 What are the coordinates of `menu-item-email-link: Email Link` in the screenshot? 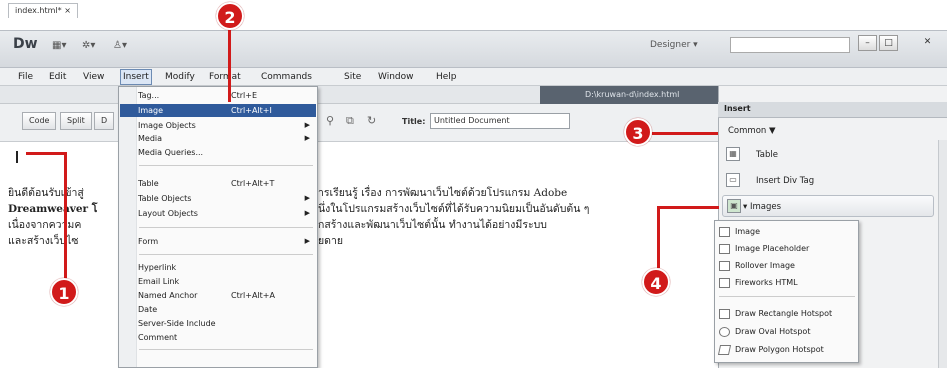 It's located at (218, 281).